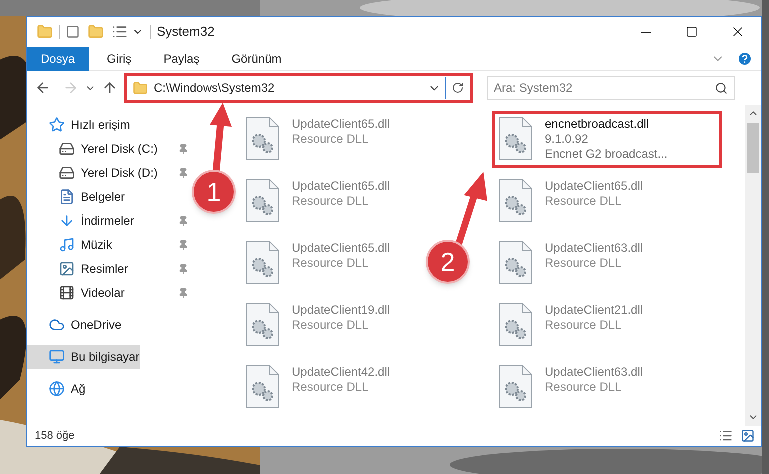 The height and width of the screenshot is (474, 769). I want to click on back-icon, so click(43, 88).